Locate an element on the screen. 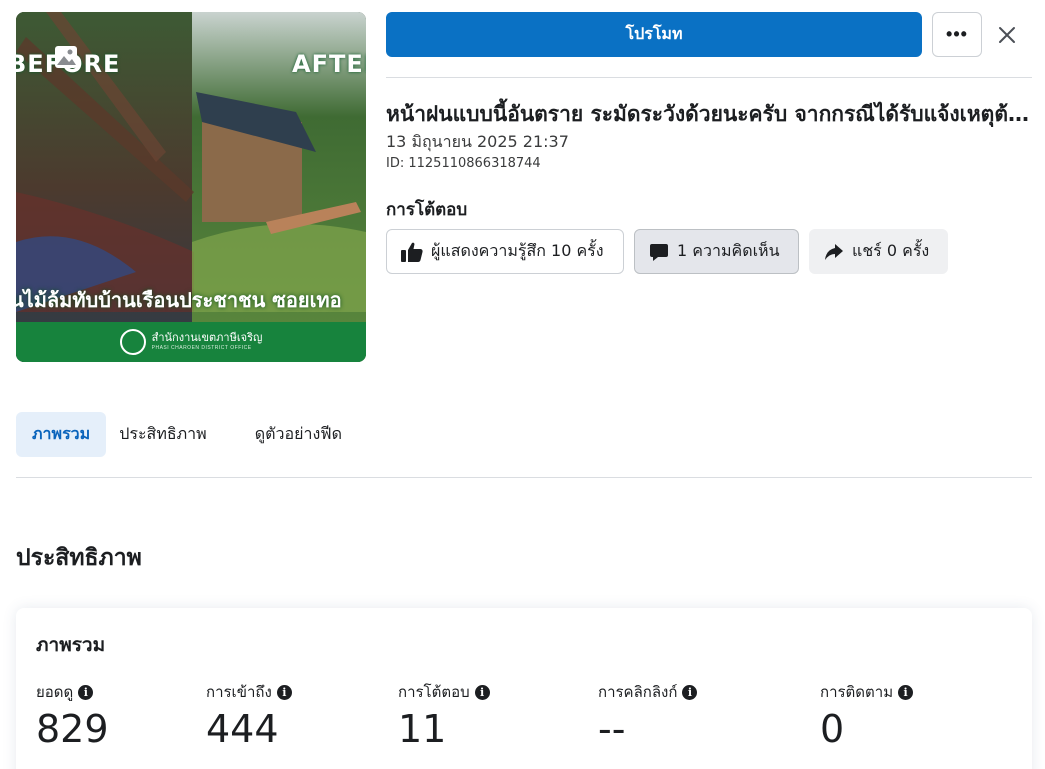 This screenshot has height=769, width=1045. metric-label: การติดตาม is located at coordinates (857, 692).